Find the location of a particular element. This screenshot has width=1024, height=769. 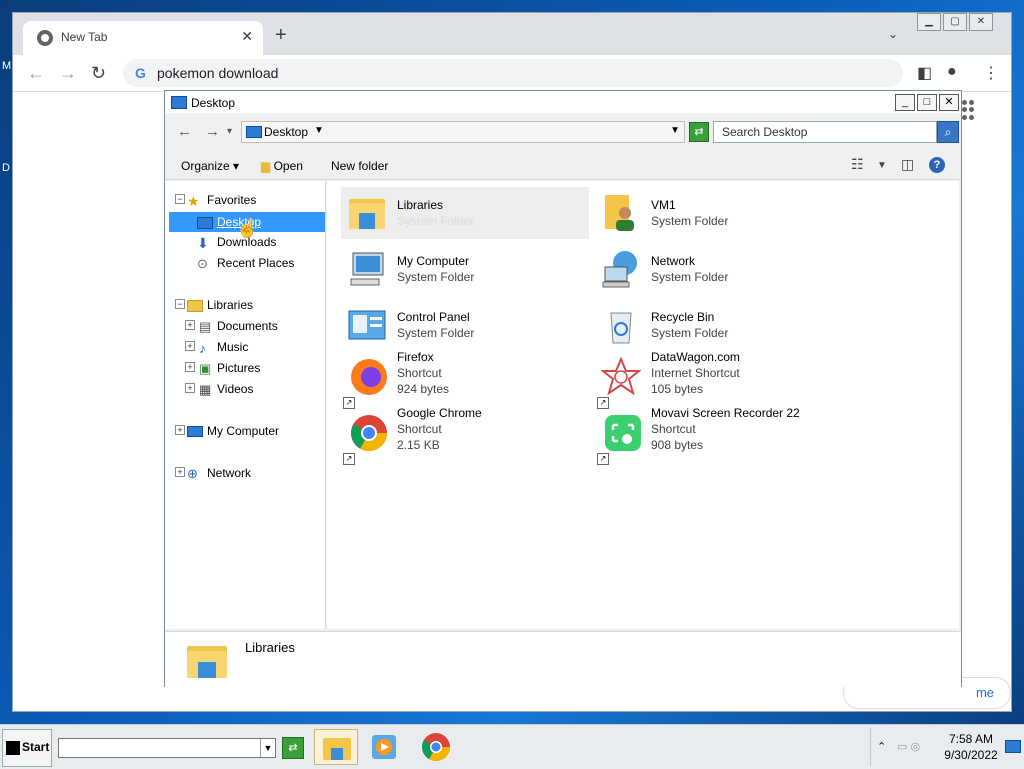

tab-new-tab: New Tab ✕ is located at coordinates (143, 38).